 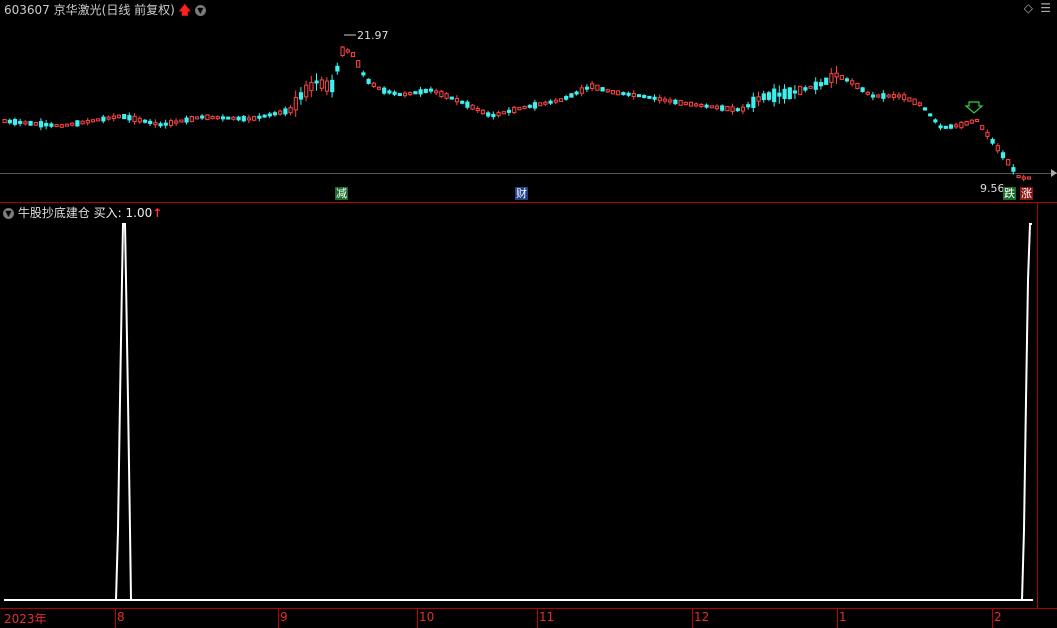 I want to click on event-tag-limit-down: 跌, so click(x=1009, y=193).